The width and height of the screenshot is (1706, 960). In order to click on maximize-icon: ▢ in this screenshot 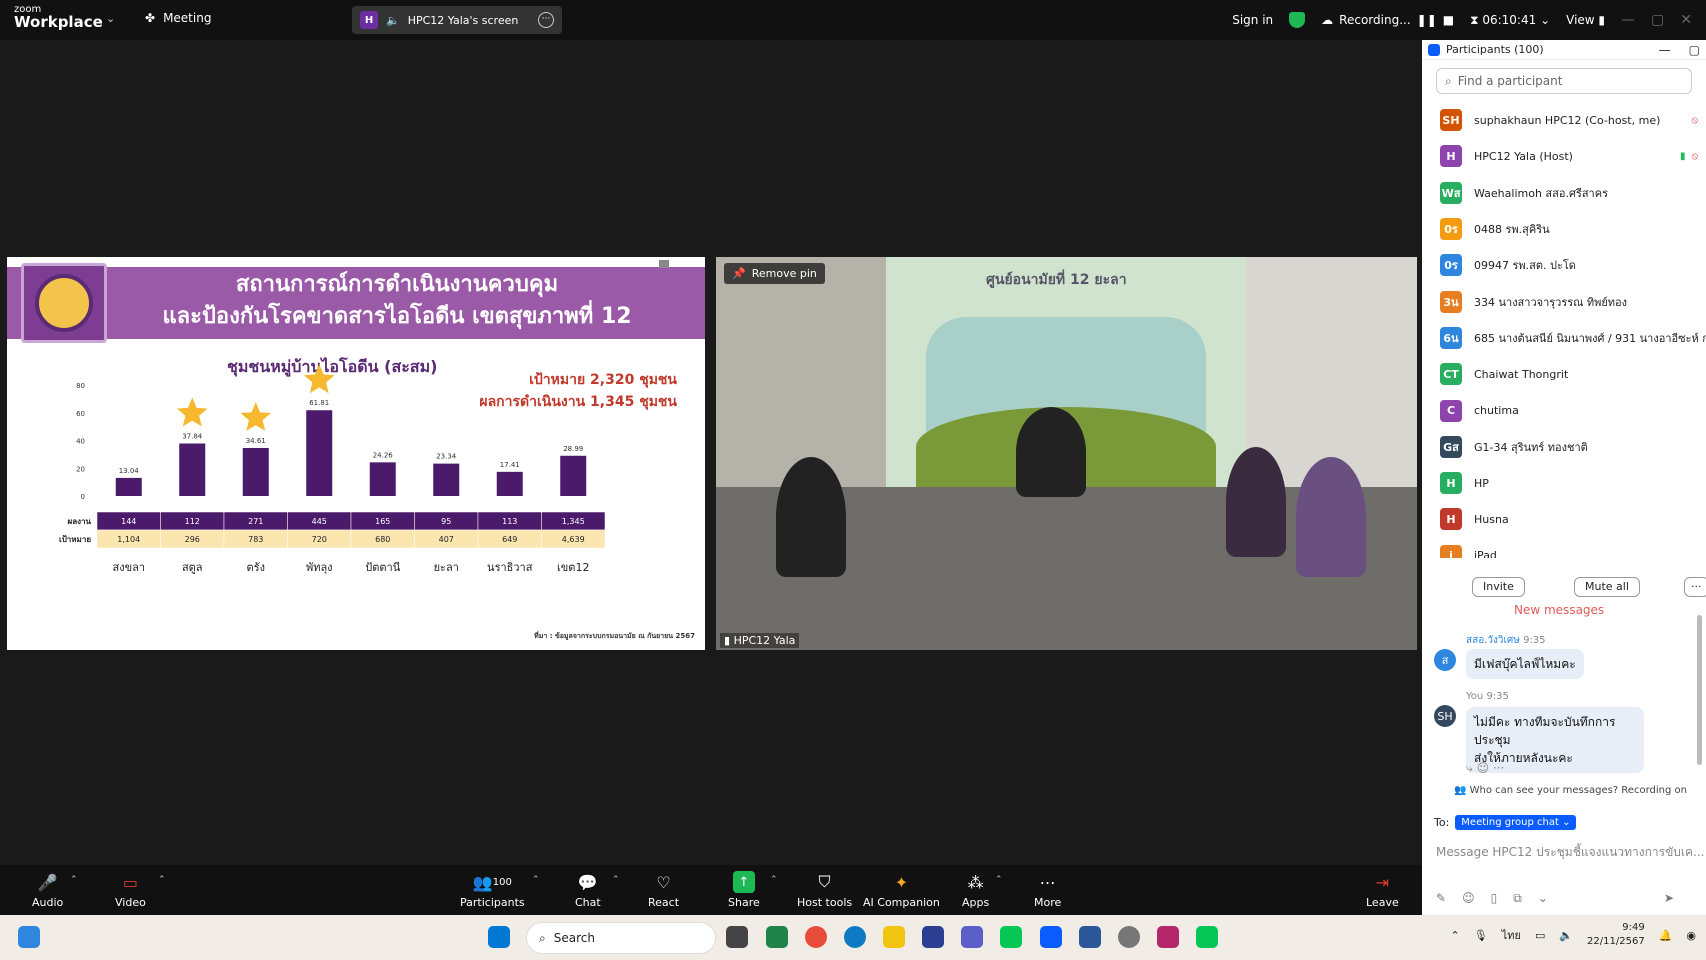, I will do `click(1657, 20)`.